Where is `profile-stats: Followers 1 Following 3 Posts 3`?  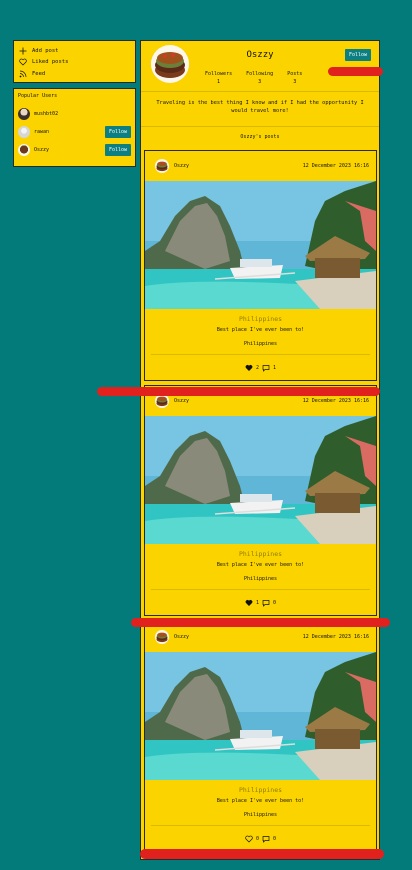
profile-stats: Followers 1 Following 3 Posts 3 is located at coordinates (253, 78).